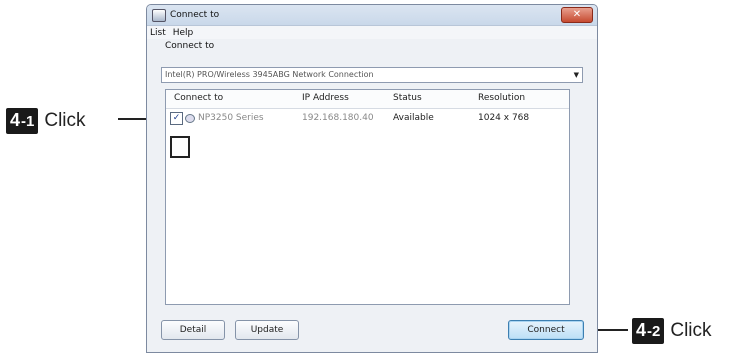 This screenshot has width=741, height=355. I want to click on connect-button: Connect, so click(546, 330).